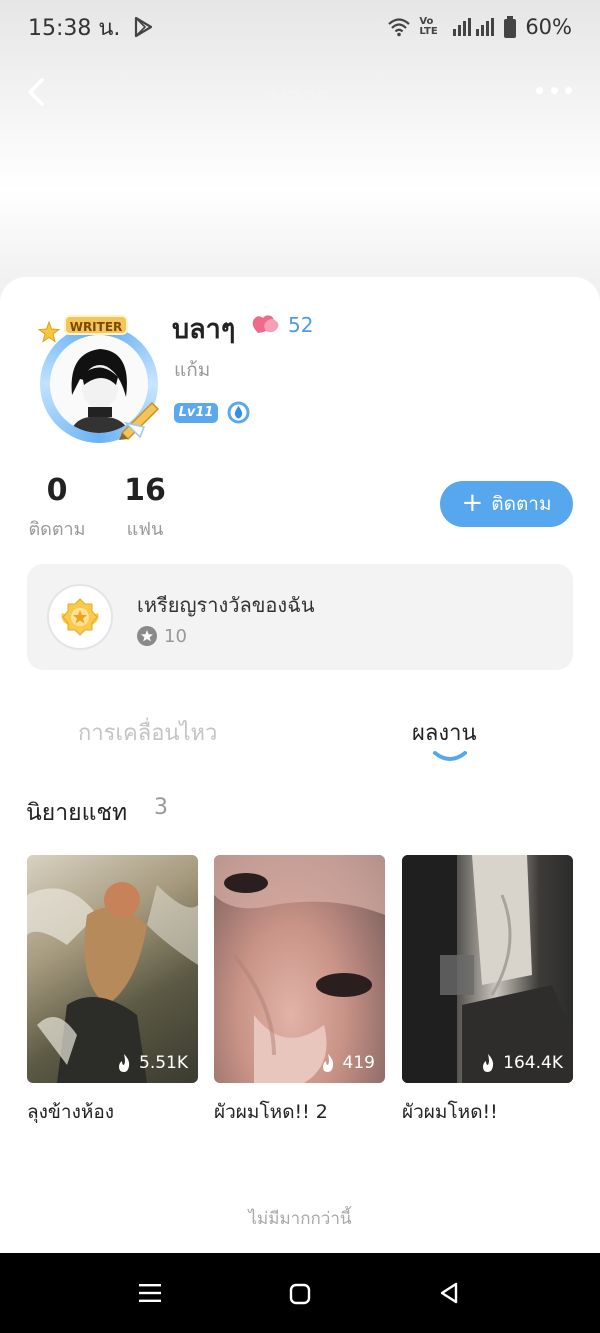 The height and width of the screenshot is (1333, 600). Describe the element at coordinates (300, 1219) in the screenshot. I see `end-of-list-text: ไม่มีมากกว่านี้` at that location.